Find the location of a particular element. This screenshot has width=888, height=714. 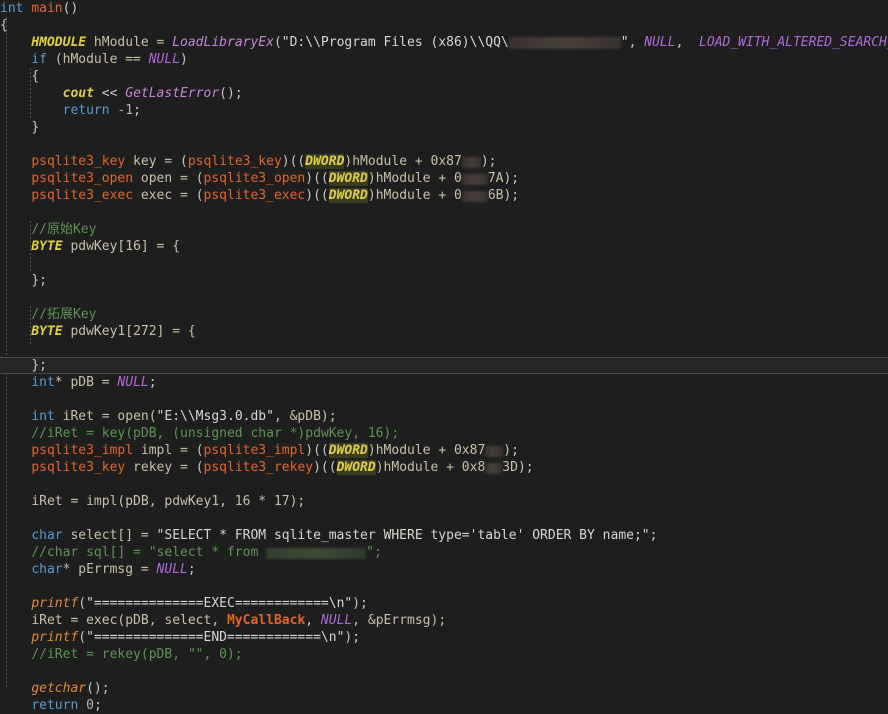

comment-extended-key: //拓展Key is located at coordinates (64, 314).